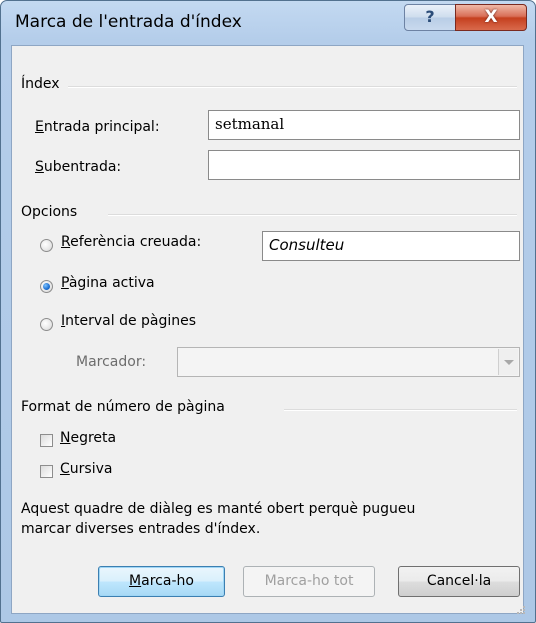  Describe the element at coordinates (141, 529) in the screenshot. I see `info-text-line-2: marcar diverses entrades d'índex.` at that location.